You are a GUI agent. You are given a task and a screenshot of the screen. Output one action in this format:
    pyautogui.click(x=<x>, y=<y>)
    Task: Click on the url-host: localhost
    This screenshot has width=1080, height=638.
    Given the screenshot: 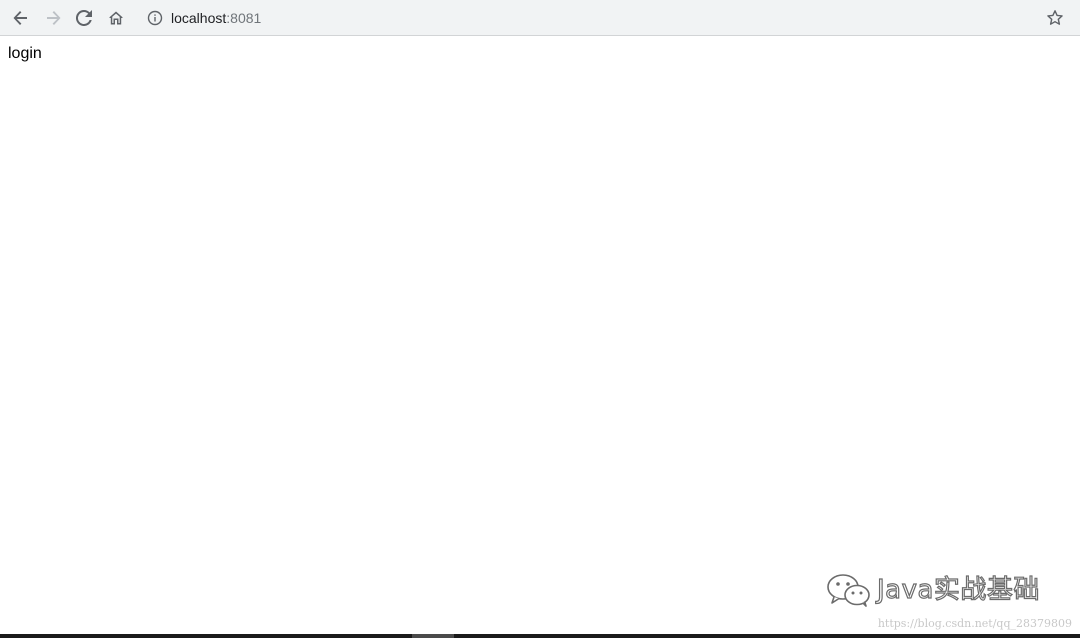 What is the action you would take?
    pyautogui.click(x=199, y=18)
    